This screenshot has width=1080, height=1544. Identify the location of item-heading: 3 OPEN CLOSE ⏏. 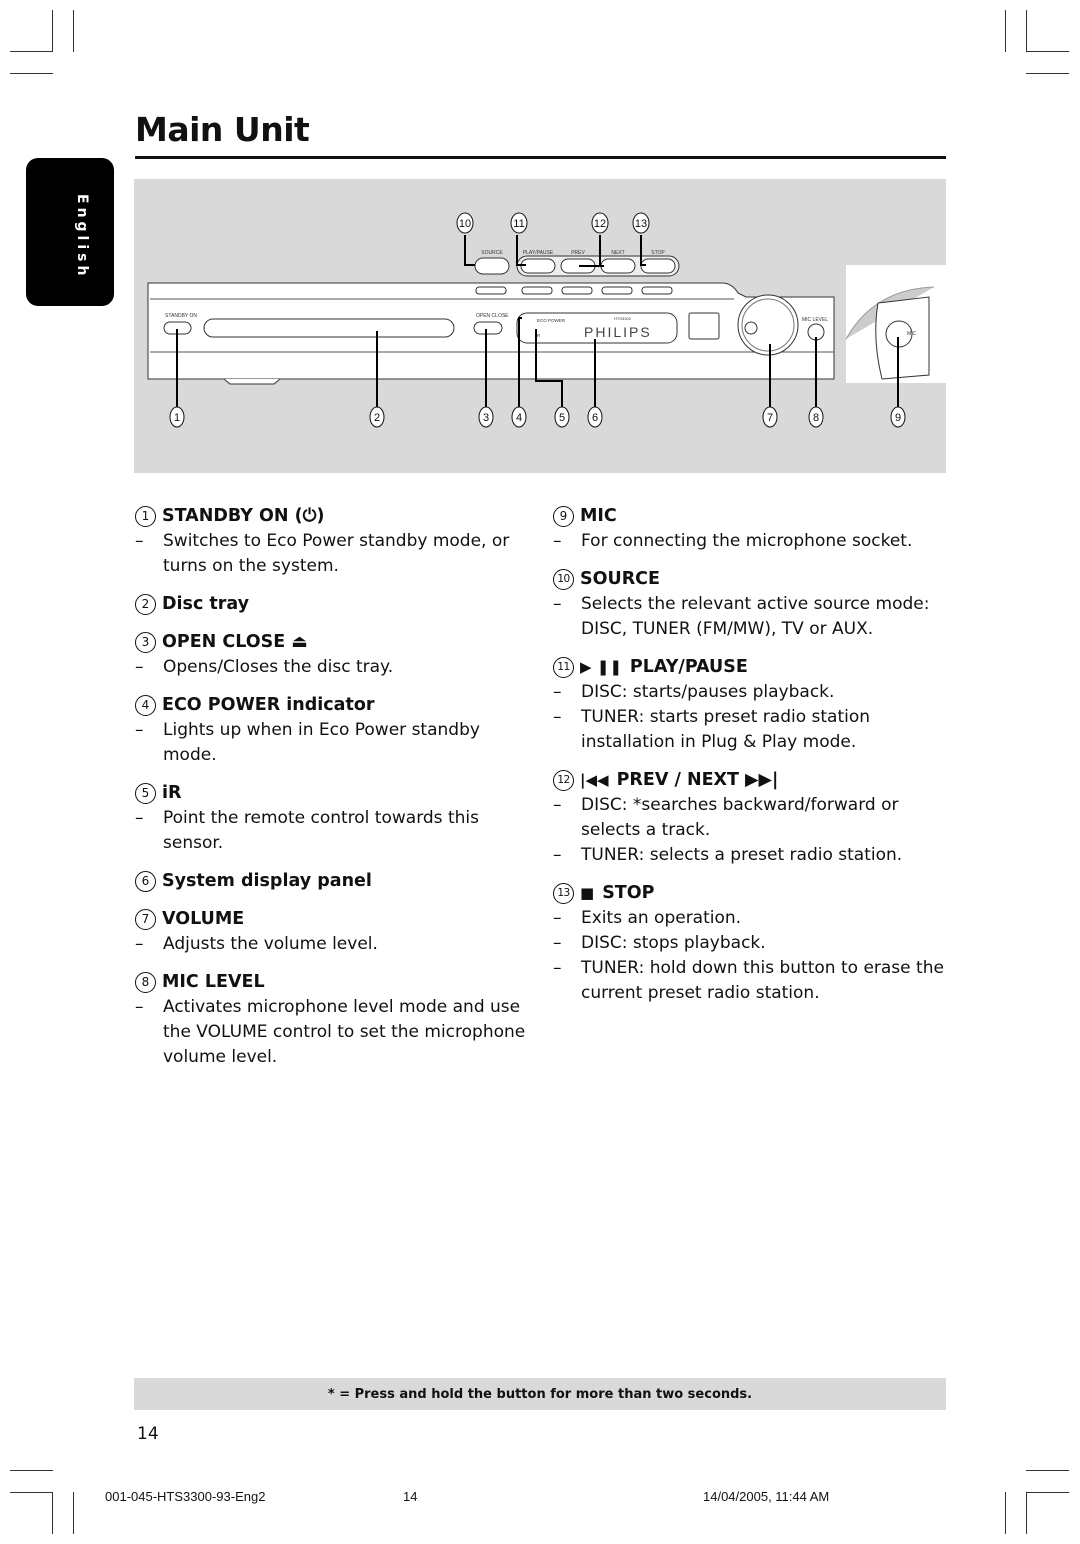
(335, 642).